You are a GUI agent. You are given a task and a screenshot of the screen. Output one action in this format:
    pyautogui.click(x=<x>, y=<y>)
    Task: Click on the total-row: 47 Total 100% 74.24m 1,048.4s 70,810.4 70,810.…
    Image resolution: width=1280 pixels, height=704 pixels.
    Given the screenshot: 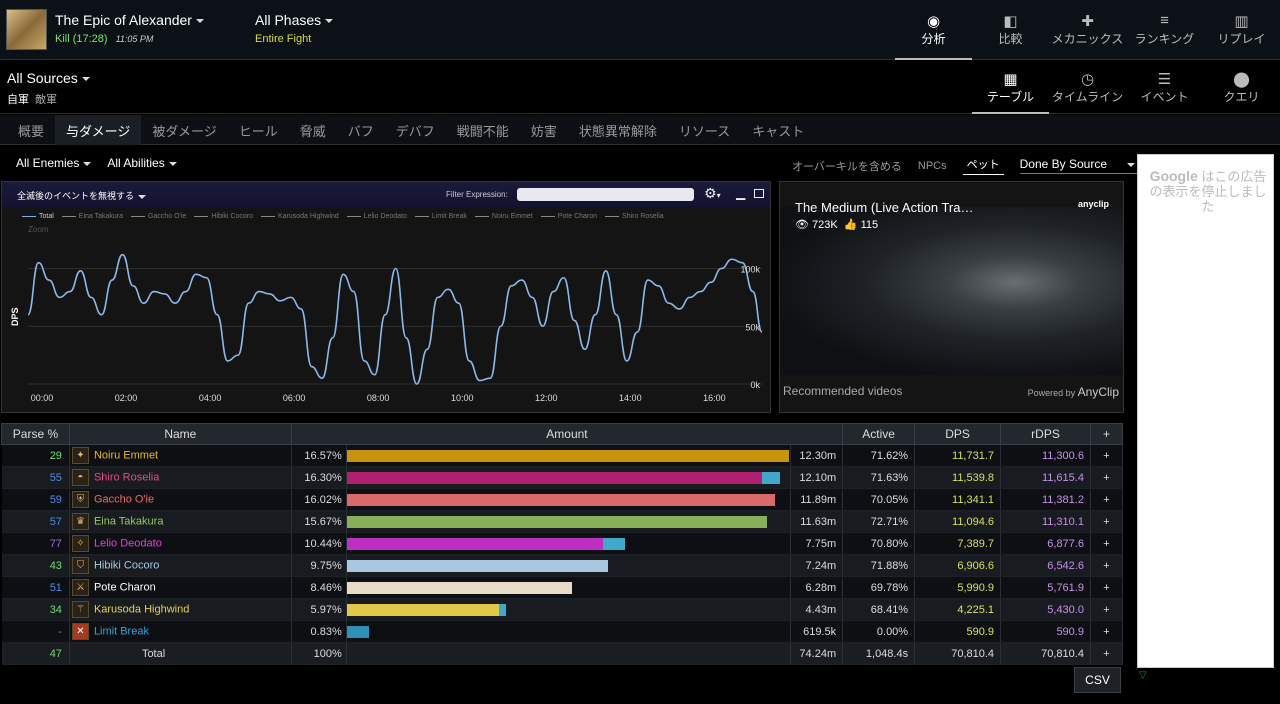 What is the action you would take?
    pyautogui.click(x=562, y=653)
    